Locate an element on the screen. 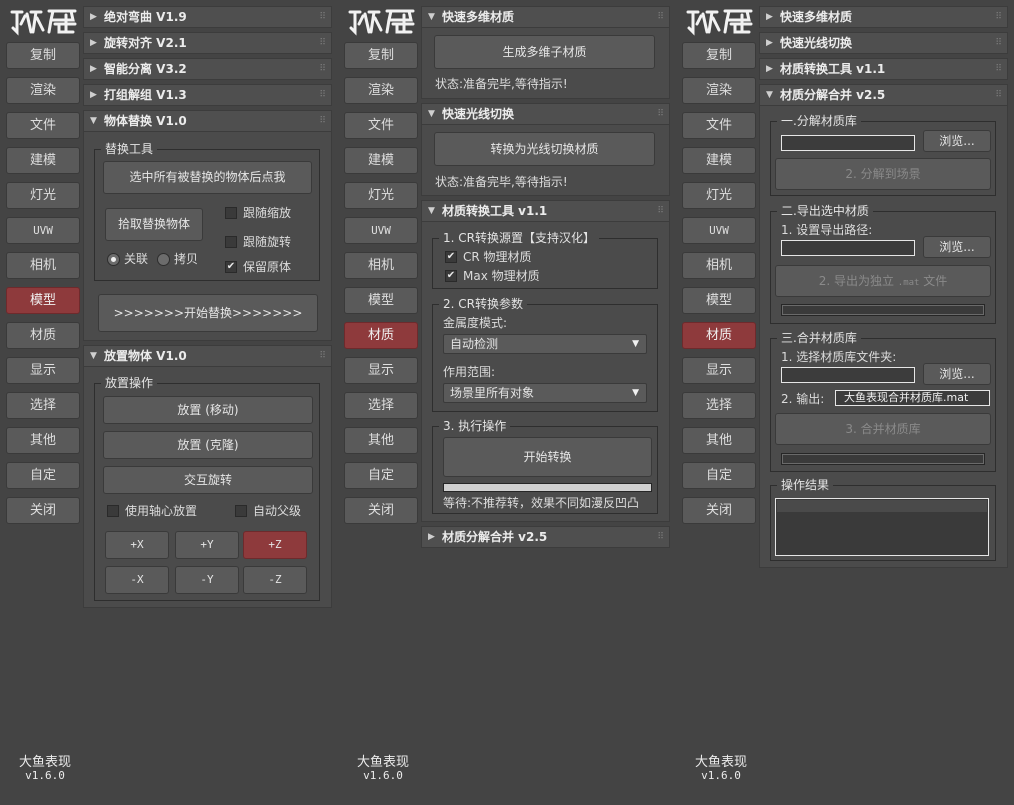 The image size is (1014, 805). axis-minus-x-button: -X is located at coordinates (137, 580).